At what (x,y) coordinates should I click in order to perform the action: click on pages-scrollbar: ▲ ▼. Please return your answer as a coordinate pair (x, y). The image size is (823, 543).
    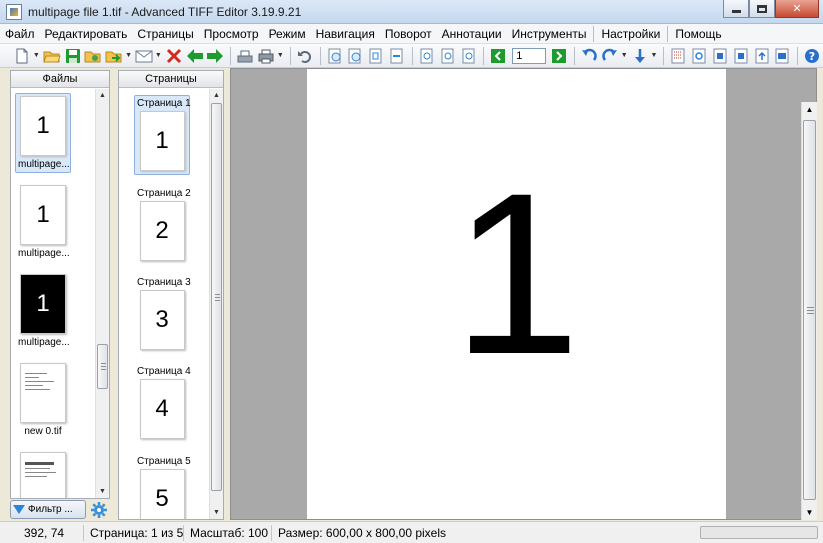
    Looking at the image, I should click on (216, 304).